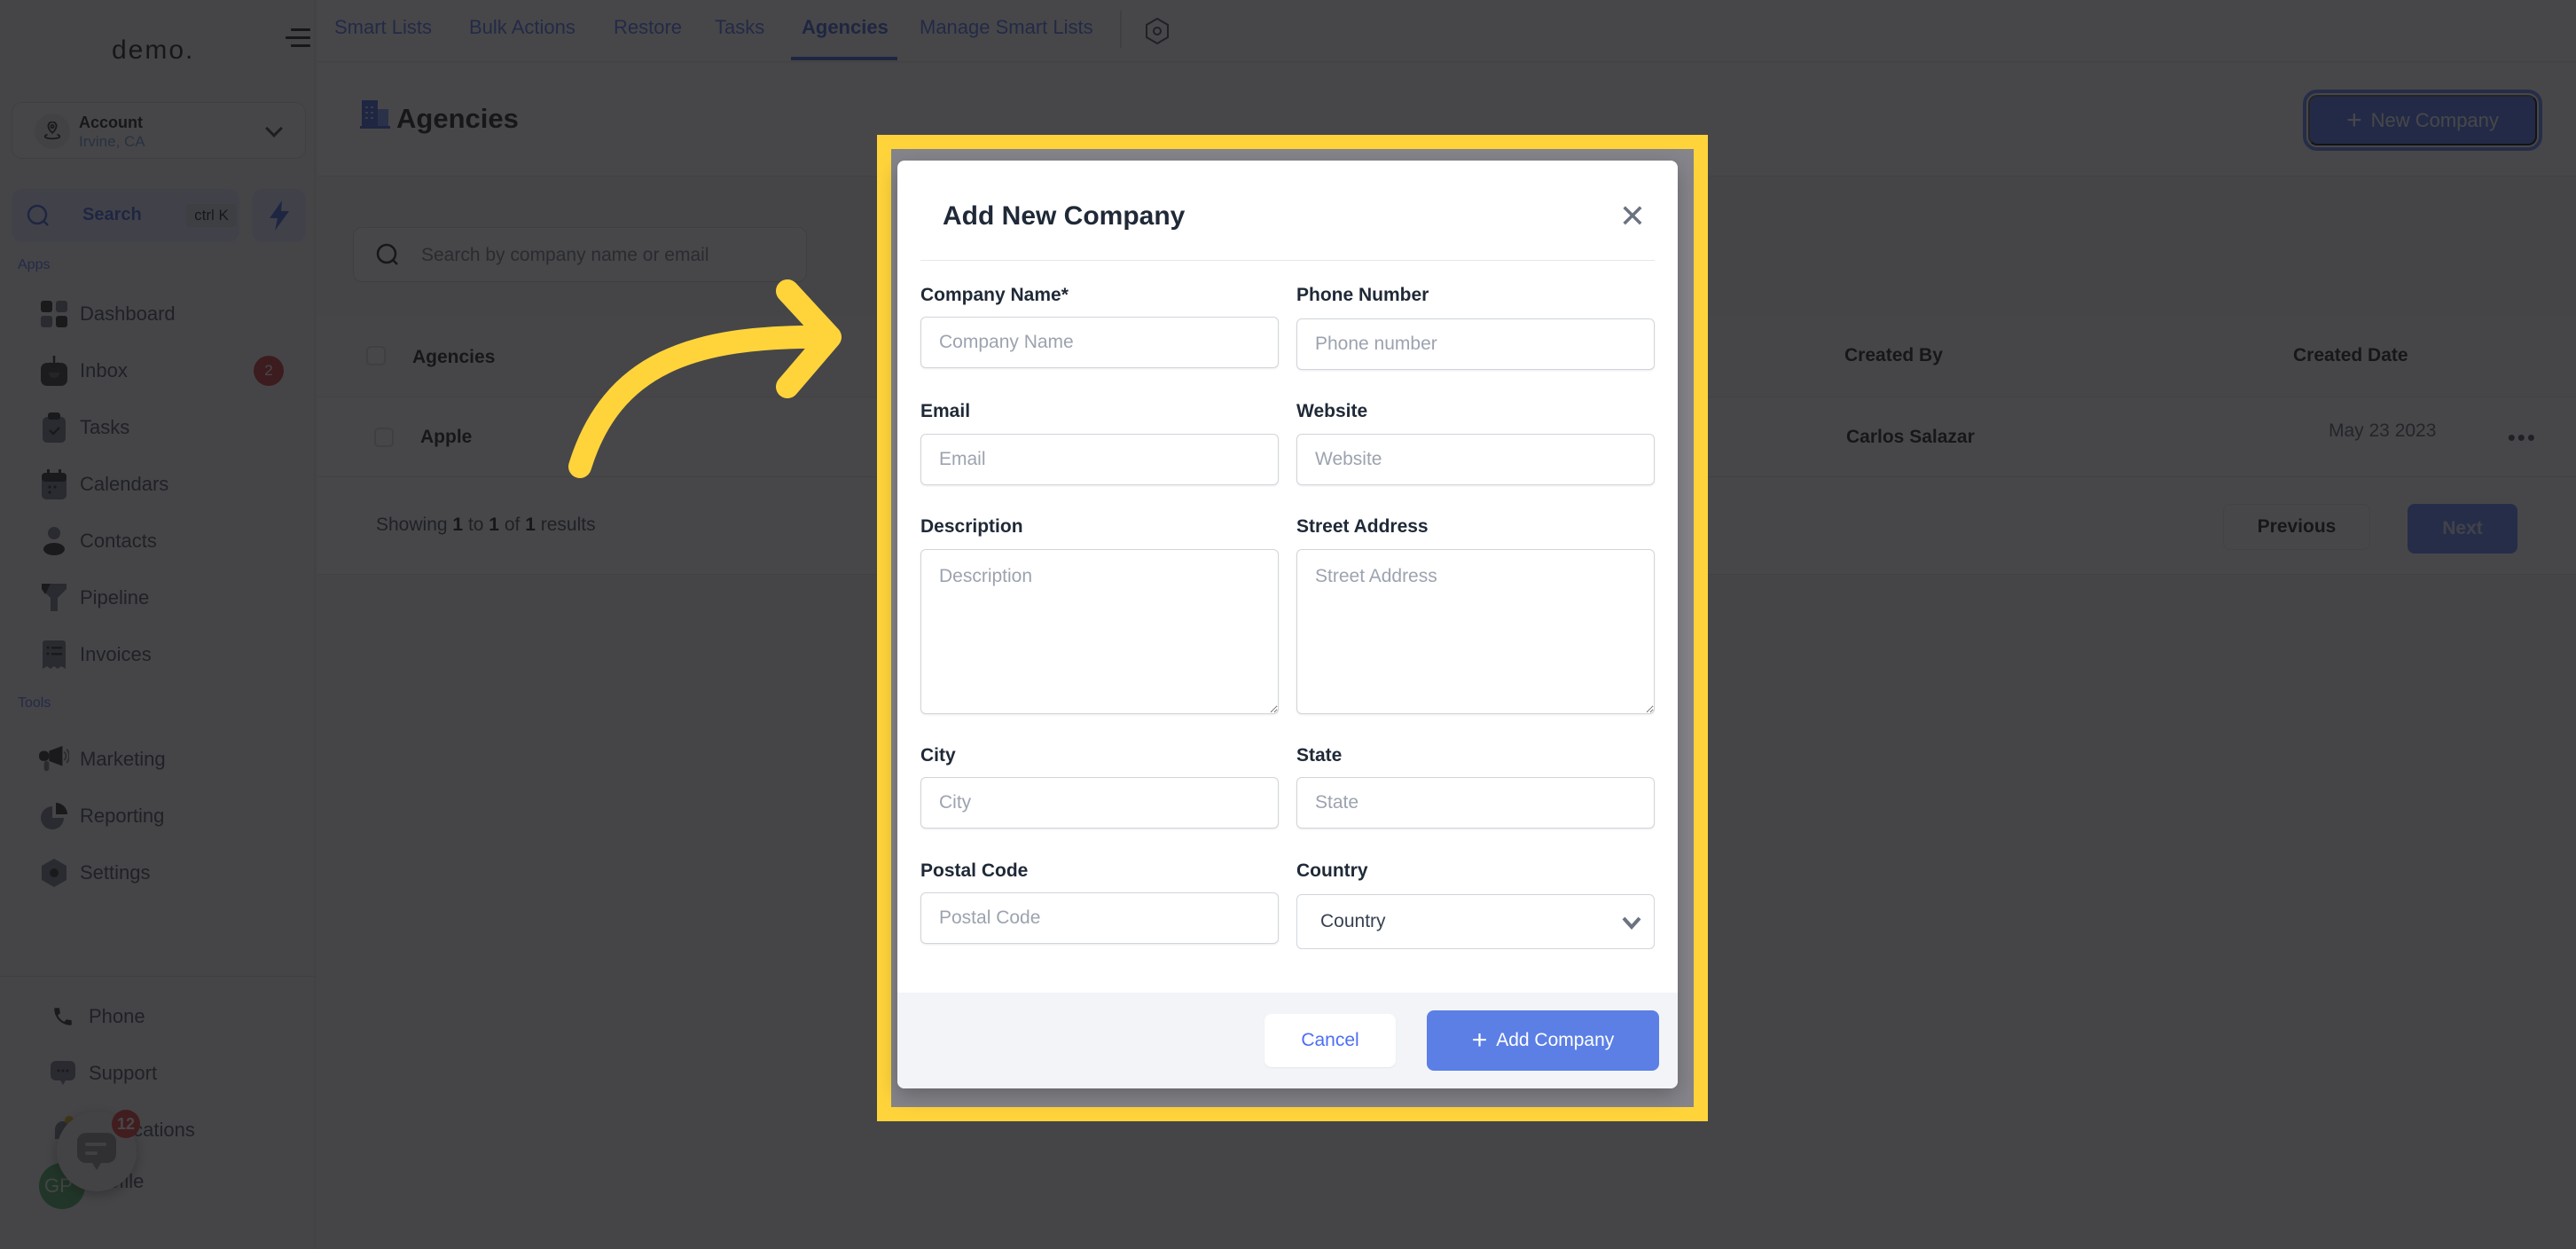  I want to click on country-select: Country, so click(1475, 922).